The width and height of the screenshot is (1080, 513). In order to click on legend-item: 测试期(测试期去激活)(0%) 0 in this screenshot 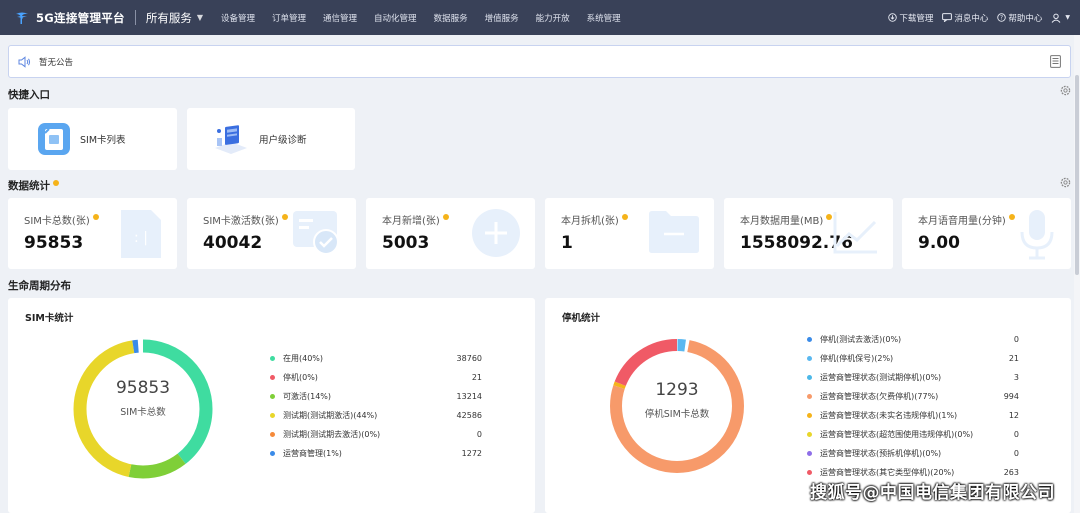, I will do `click(376, 434)`.